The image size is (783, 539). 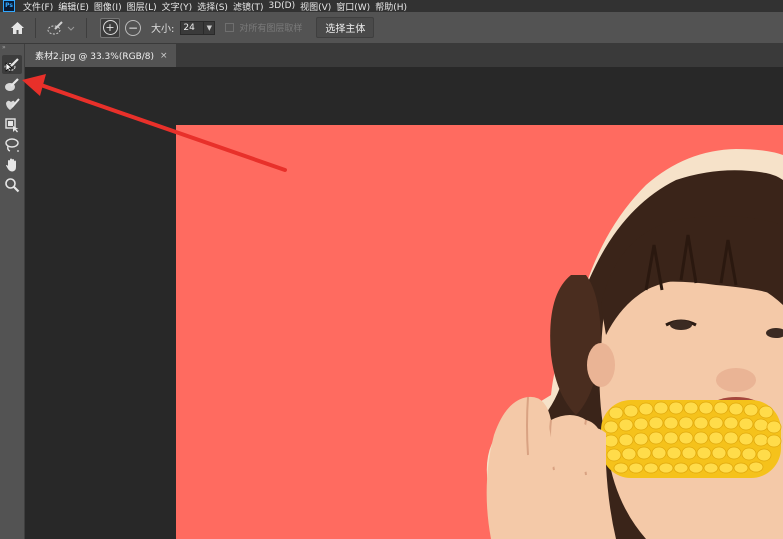 What do you see at coordinates (95, 57) in the screenshot?
I see `document-tab-title: 素材2.jpg @ 33.3%(RGB/8)` at bounding box center [95, 57].